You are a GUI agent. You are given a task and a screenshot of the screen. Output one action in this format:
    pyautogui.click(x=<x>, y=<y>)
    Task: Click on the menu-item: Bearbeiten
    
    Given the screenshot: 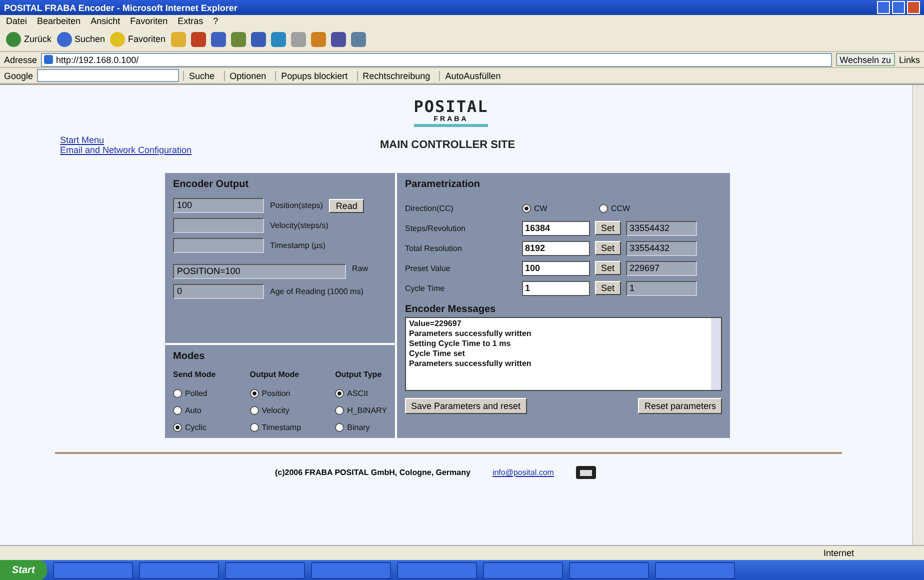 What is the action you would take?
    pyautogui.click(x=59, y=21)
    